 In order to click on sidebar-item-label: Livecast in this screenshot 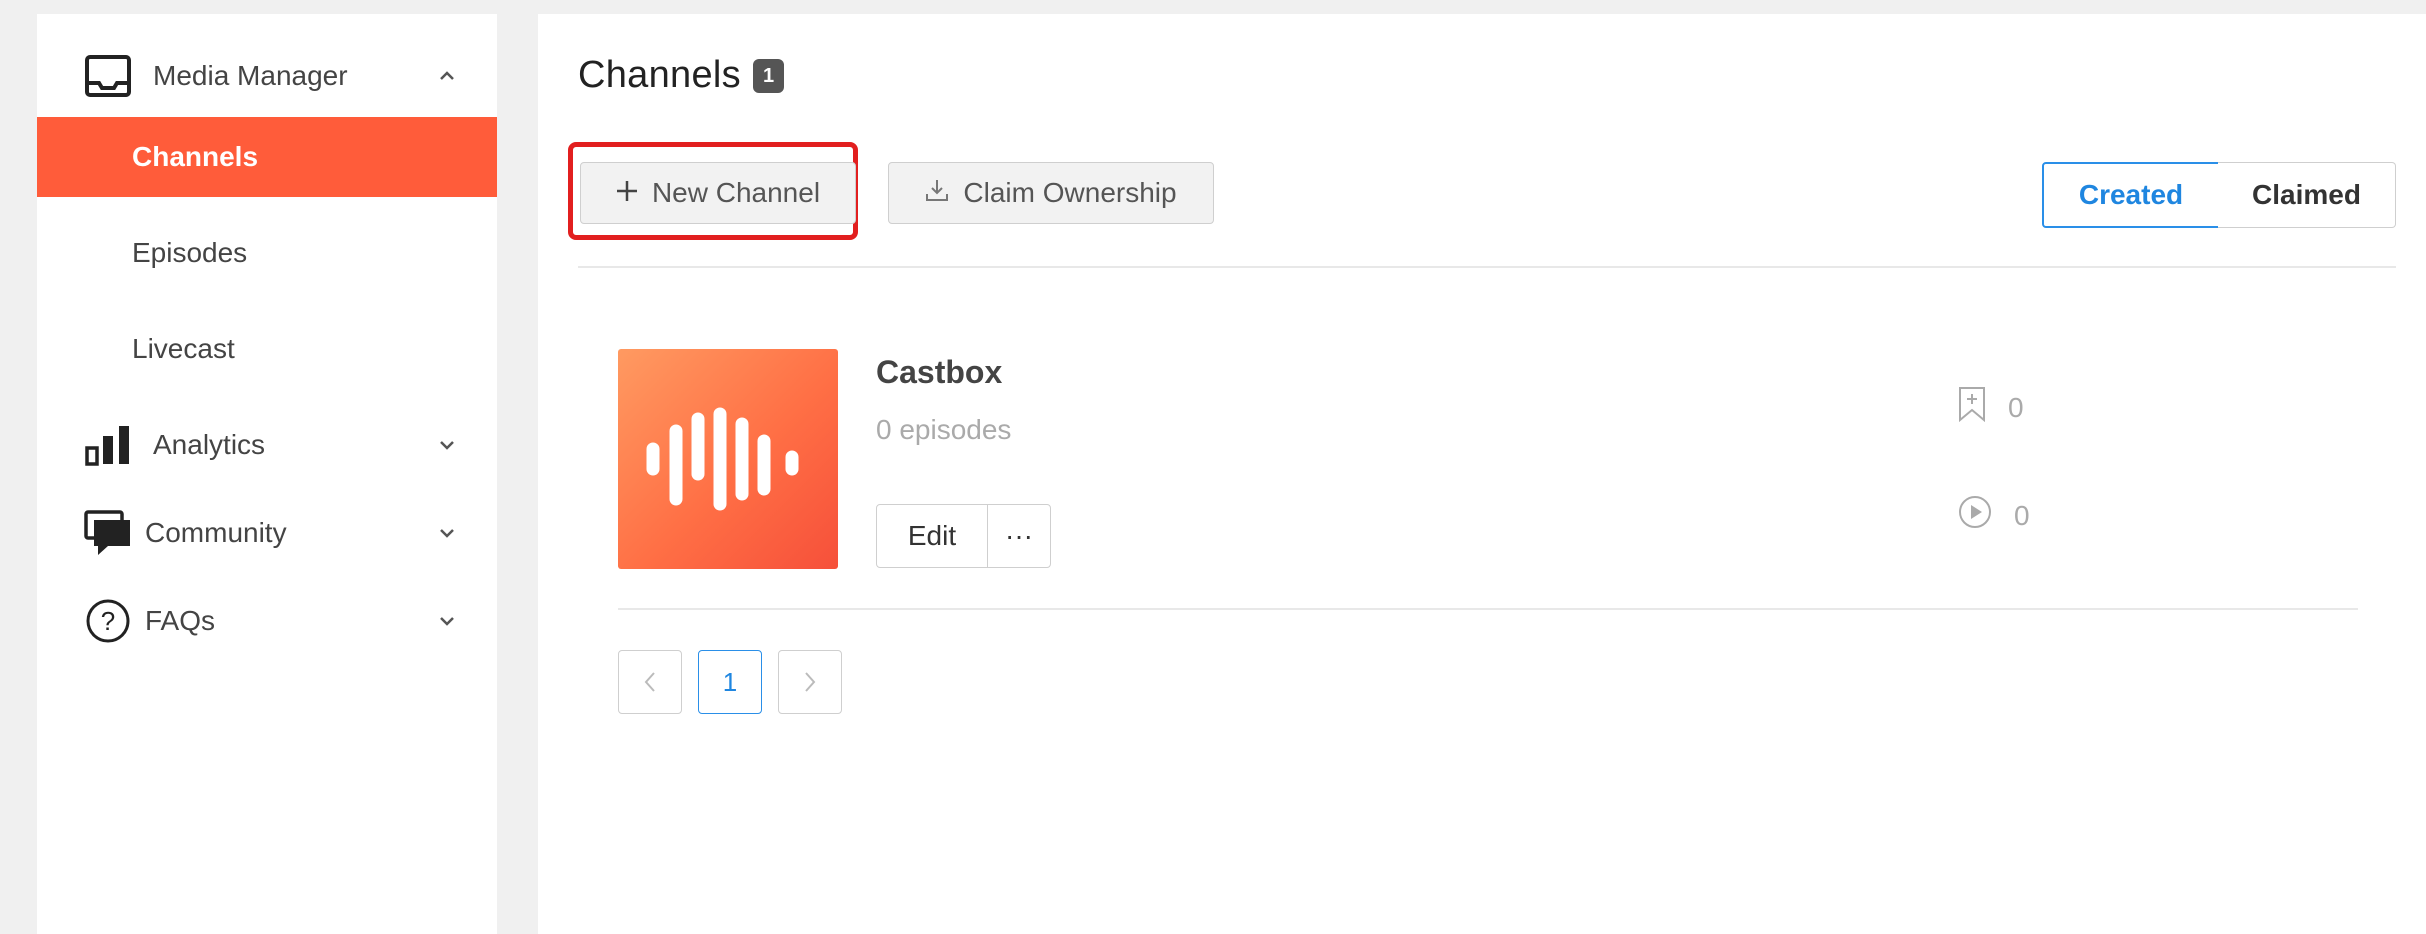, I will do `click(183, 348)`.